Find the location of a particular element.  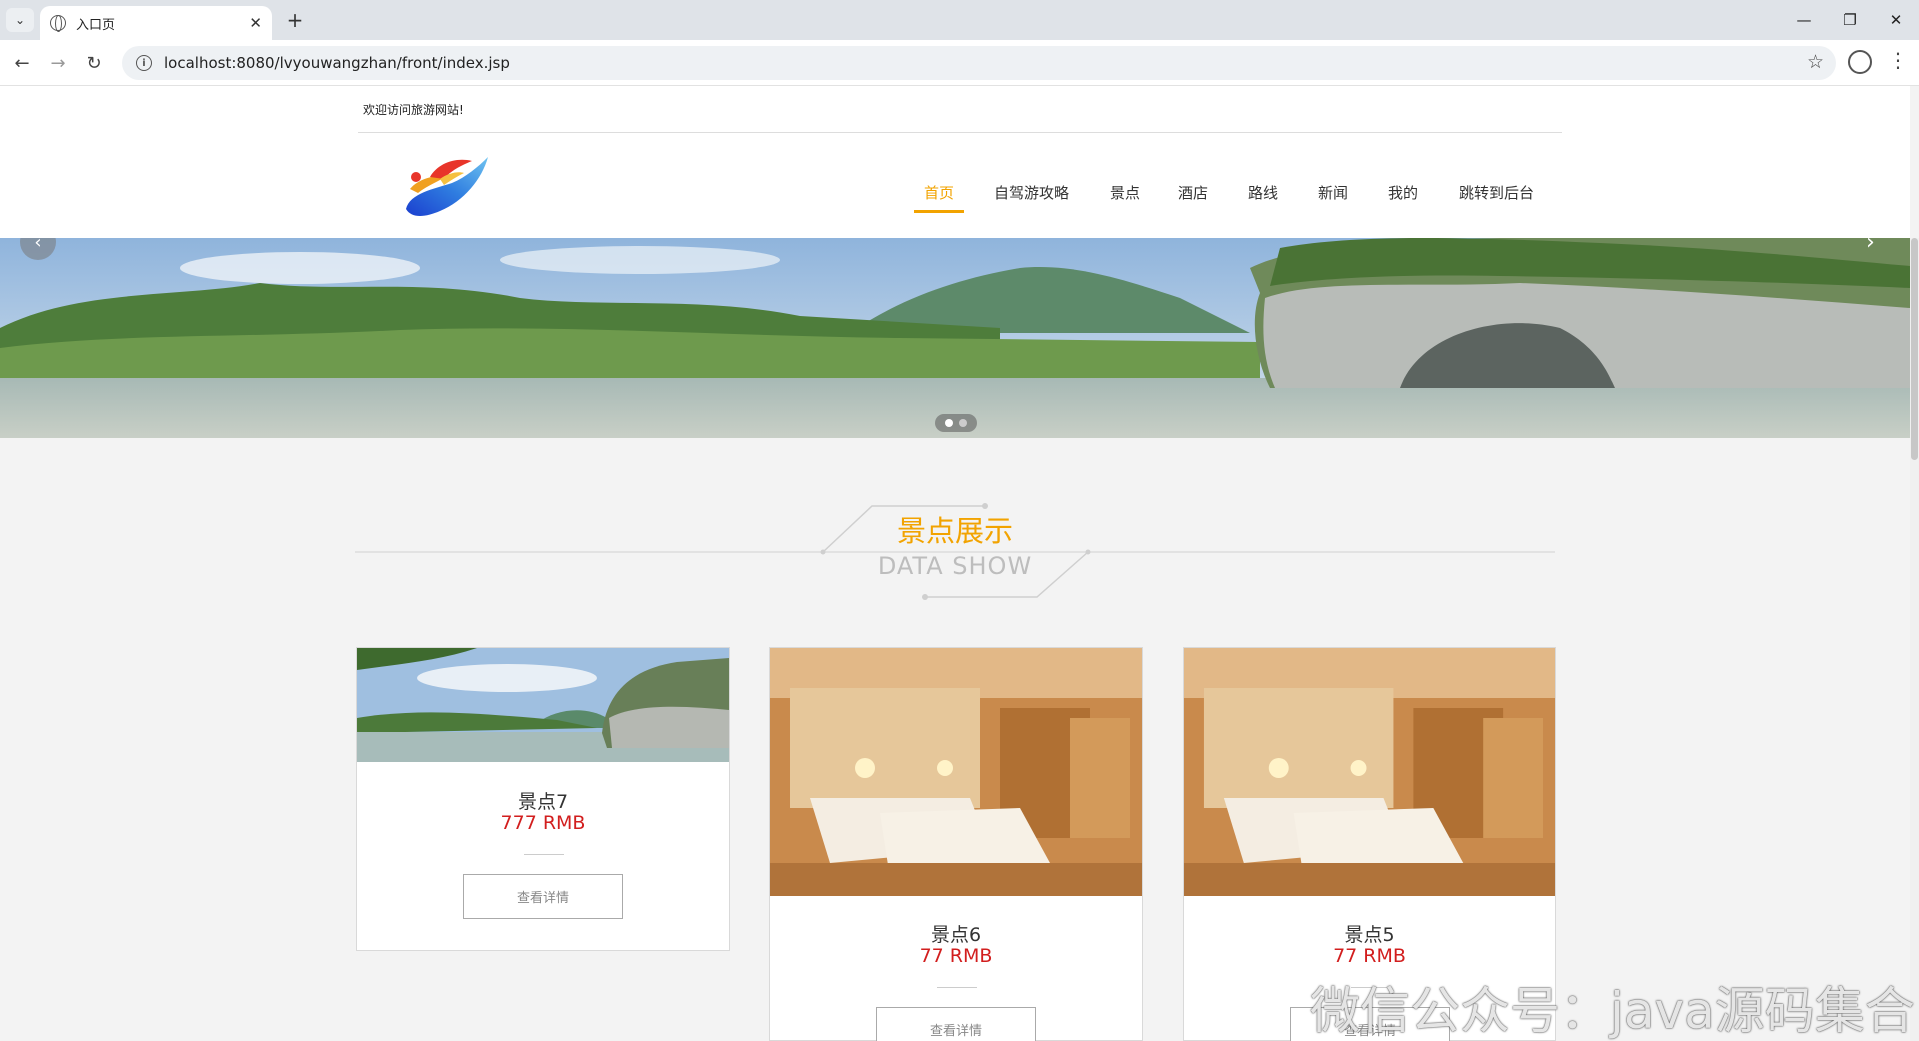

tab-title: 入口页 is located at coordinates (96, 25).